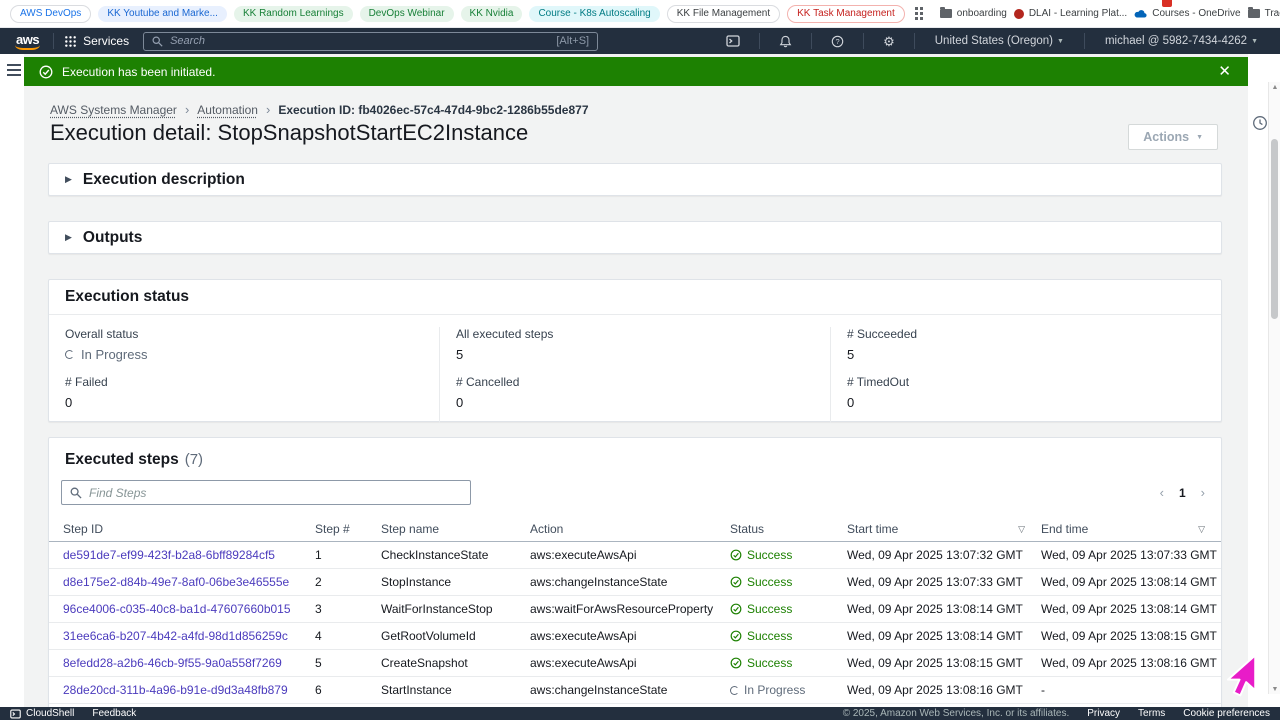 Image resolution: width=1280 pixels, height=720 pixels. What do you see at coordinates (46, 71) in the screenshot?
I see `banner-check-icon` at bounding box center [46, 71].